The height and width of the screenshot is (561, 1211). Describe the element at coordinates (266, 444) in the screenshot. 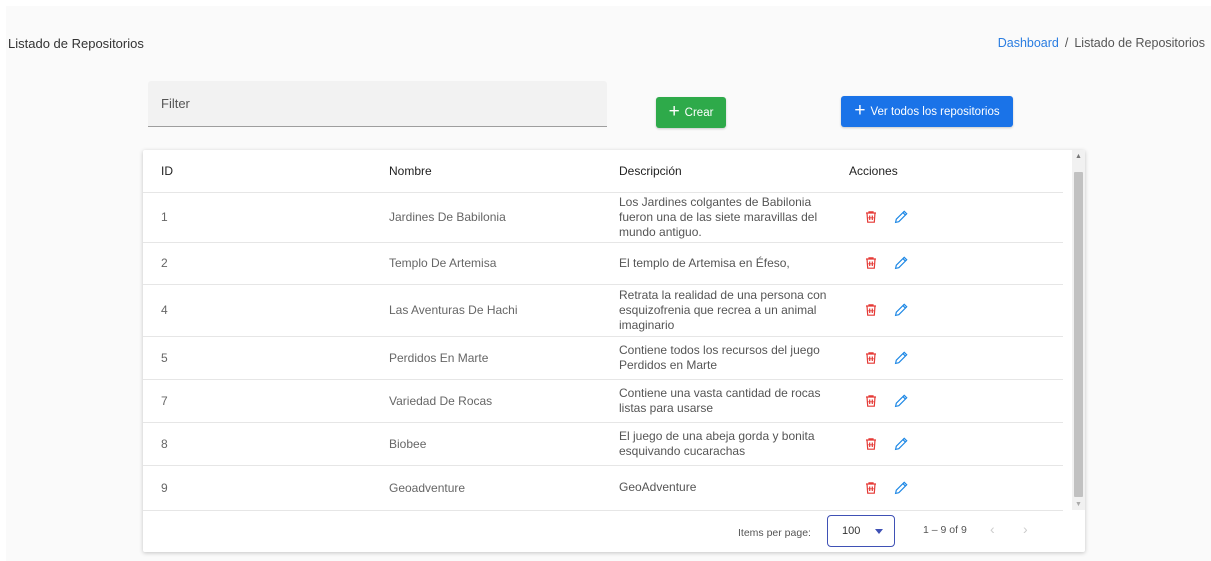

I see `cell-id: 8` at that location.